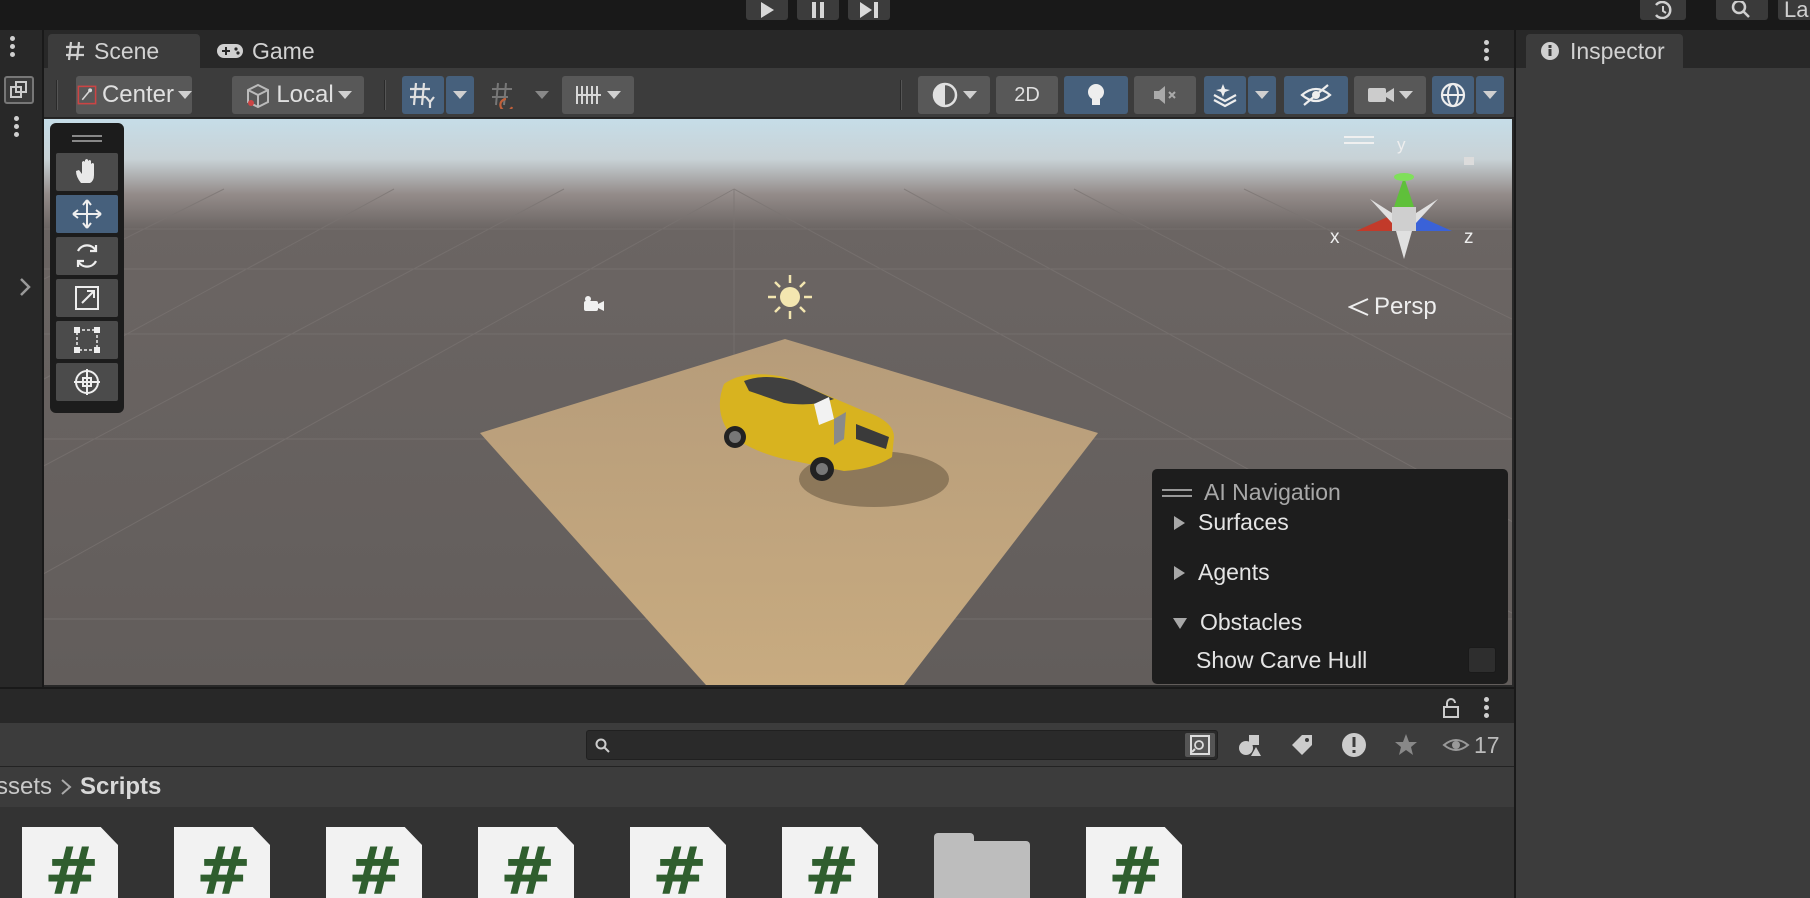 This screenshot has height=898, width=1810. I want to click on audio-toggle, so click(1165, 95).